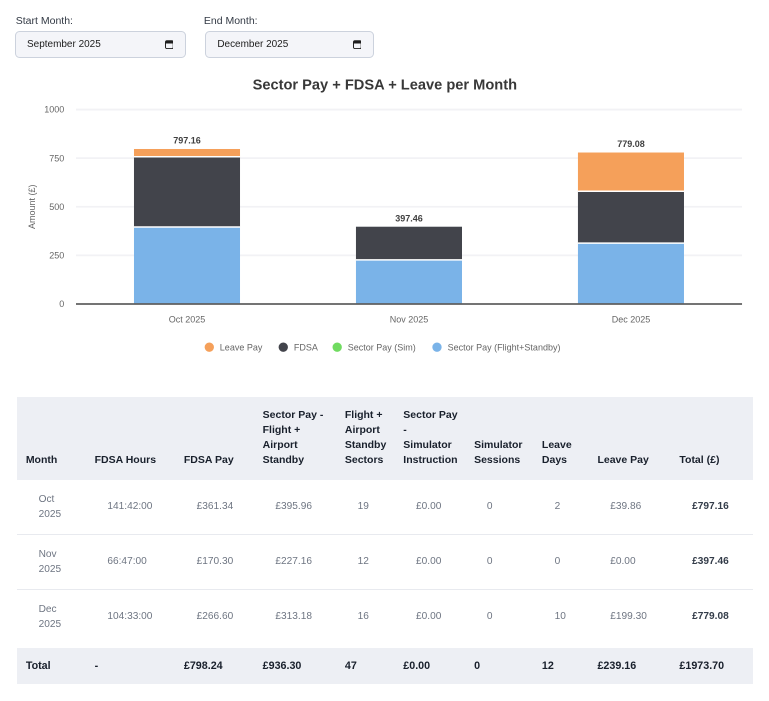 This screenshot has height=701, width=769. Describe the element at coordinates (631, 144) in the screenshot. I see `svg-text: 779.08` at that location.